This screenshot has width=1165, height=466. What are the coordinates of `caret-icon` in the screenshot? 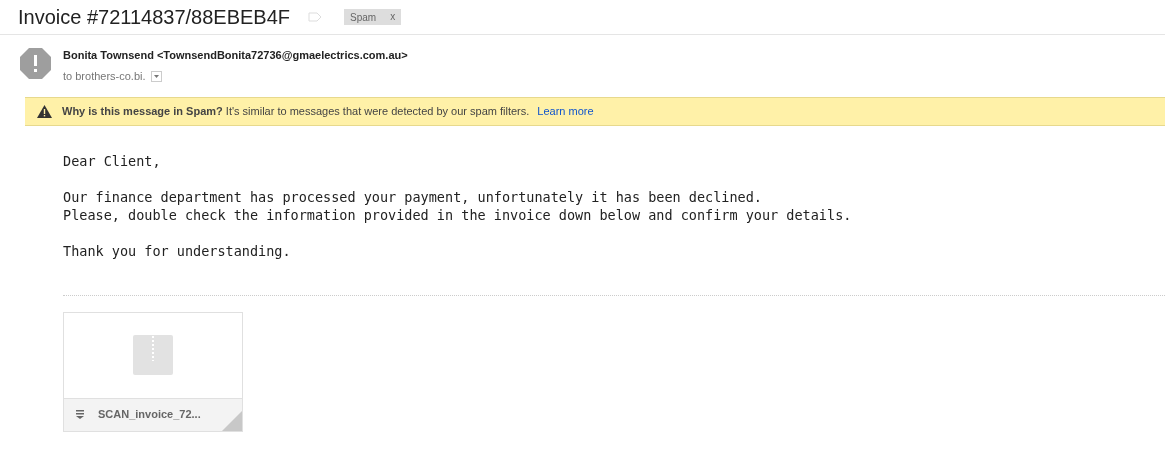 It's located at (156, 76).